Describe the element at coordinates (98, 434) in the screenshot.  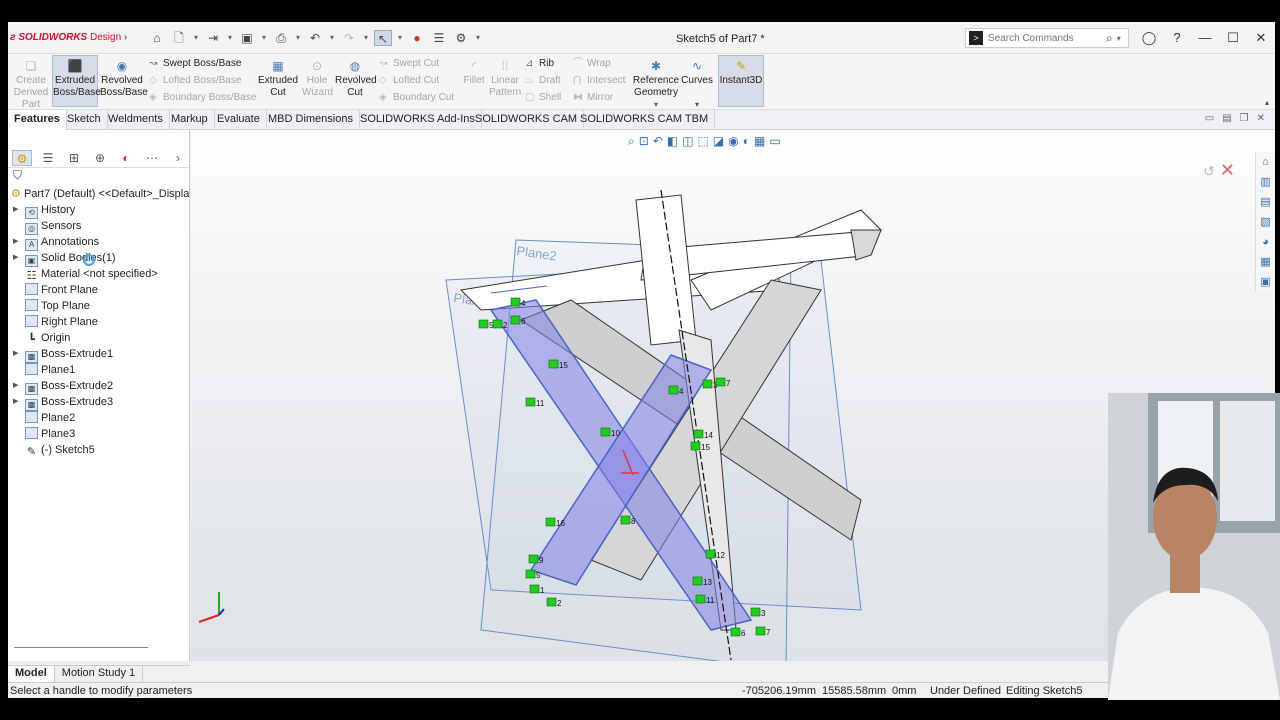
I see `tree-item-plane3: Plane3` at that location.